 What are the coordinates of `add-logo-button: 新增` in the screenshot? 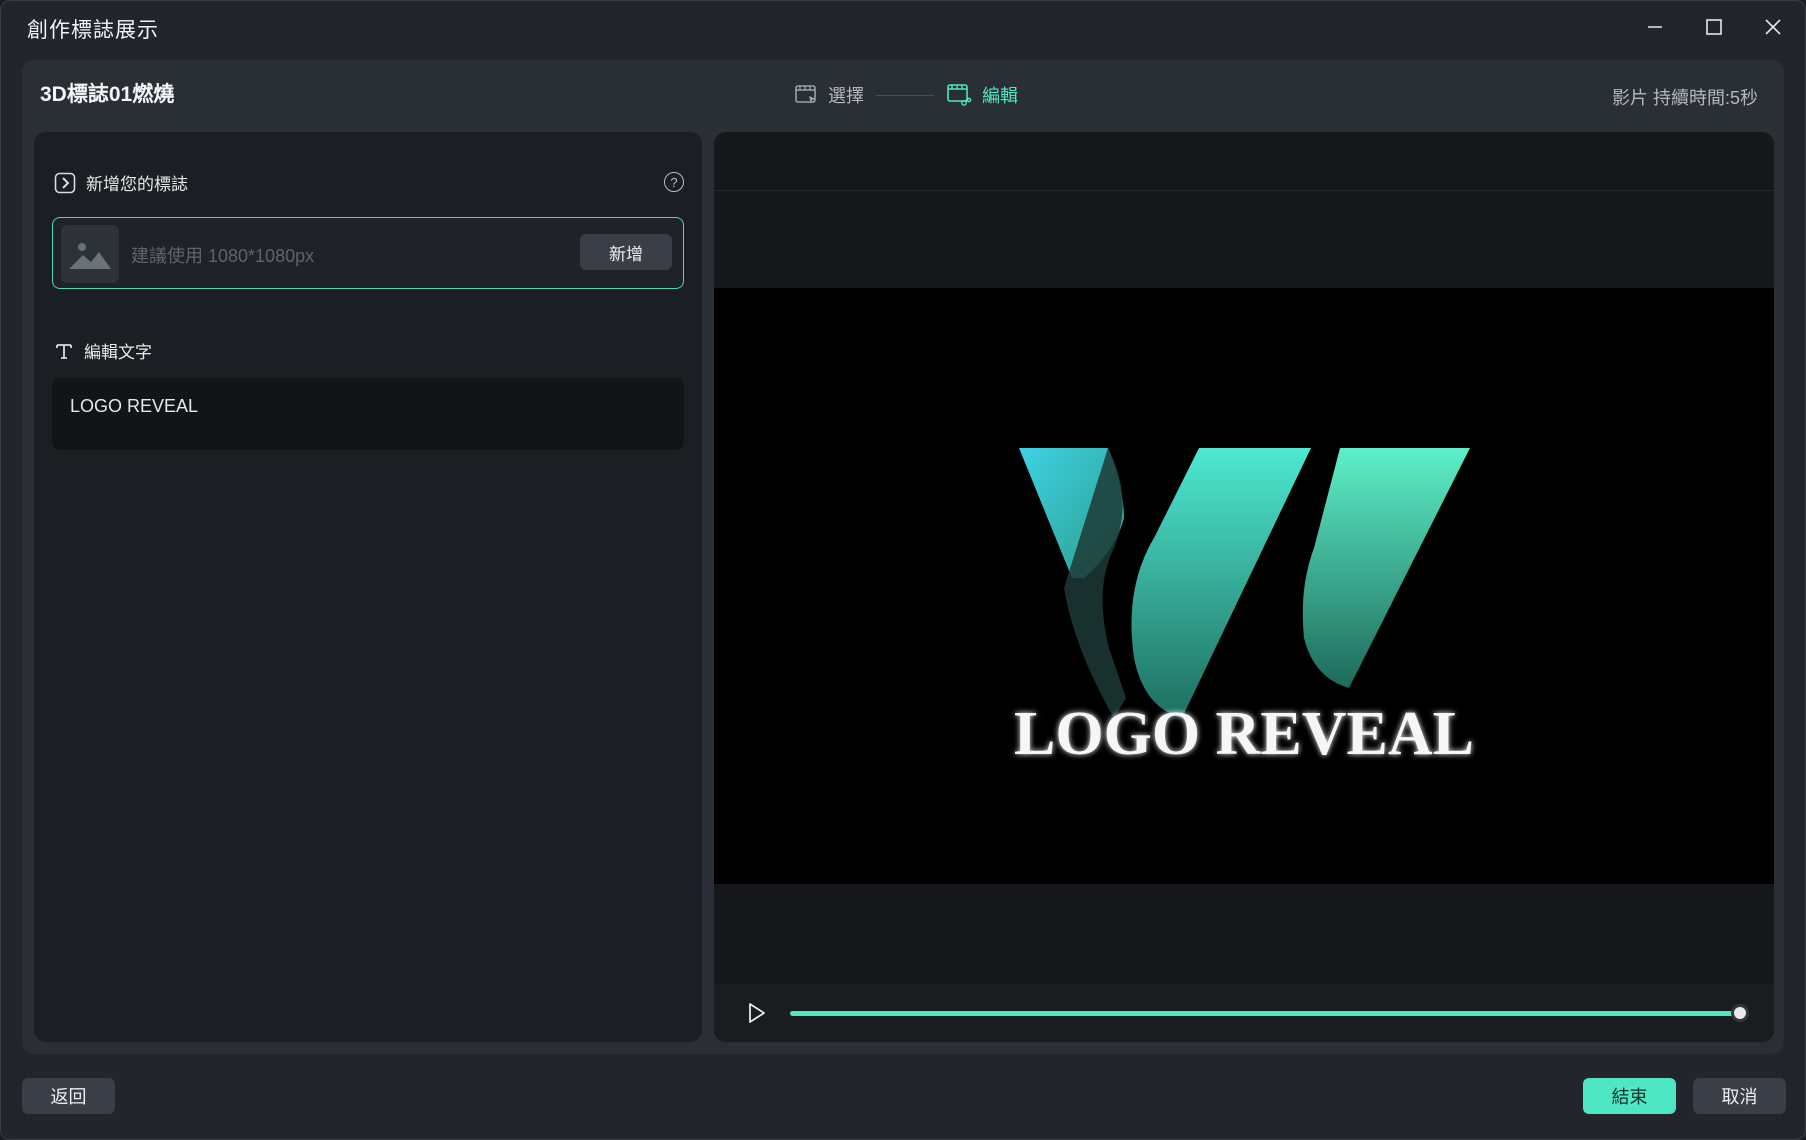 It's located at (626, 252).